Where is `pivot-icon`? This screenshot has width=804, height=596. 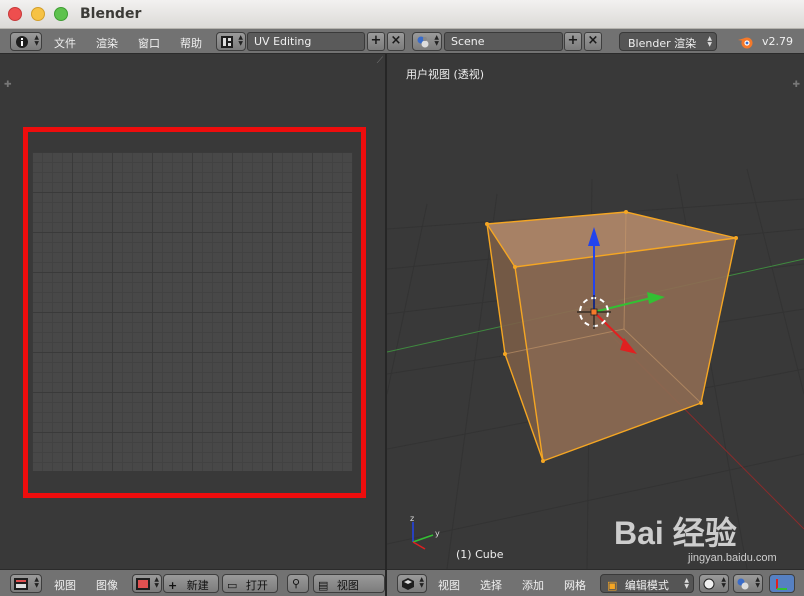
pivot-icon is located at coordinates (743, 584).